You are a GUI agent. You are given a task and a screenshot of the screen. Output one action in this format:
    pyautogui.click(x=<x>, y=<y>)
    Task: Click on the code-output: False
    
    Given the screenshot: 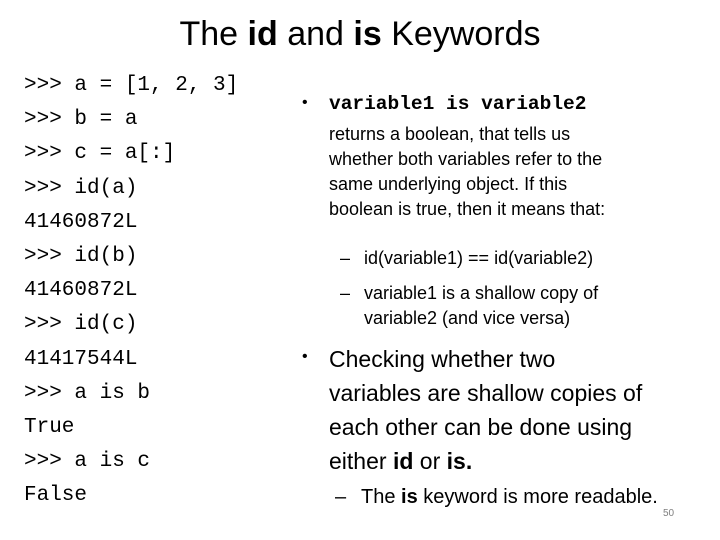 What is the action you would take?
    pyautogui.click(x=56, y=496)
    